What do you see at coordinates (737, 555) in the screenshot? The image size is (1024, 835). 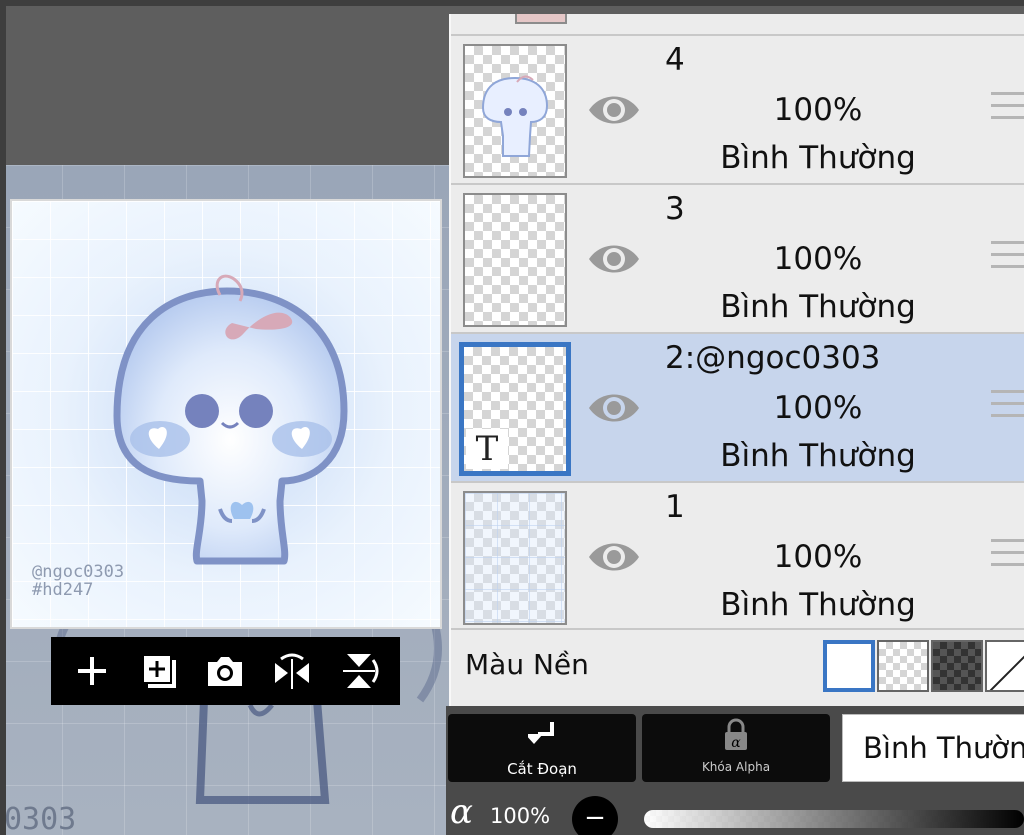 I see `layer-row-1: 1 100% Bình Thường` at bounding box center [737, 555].